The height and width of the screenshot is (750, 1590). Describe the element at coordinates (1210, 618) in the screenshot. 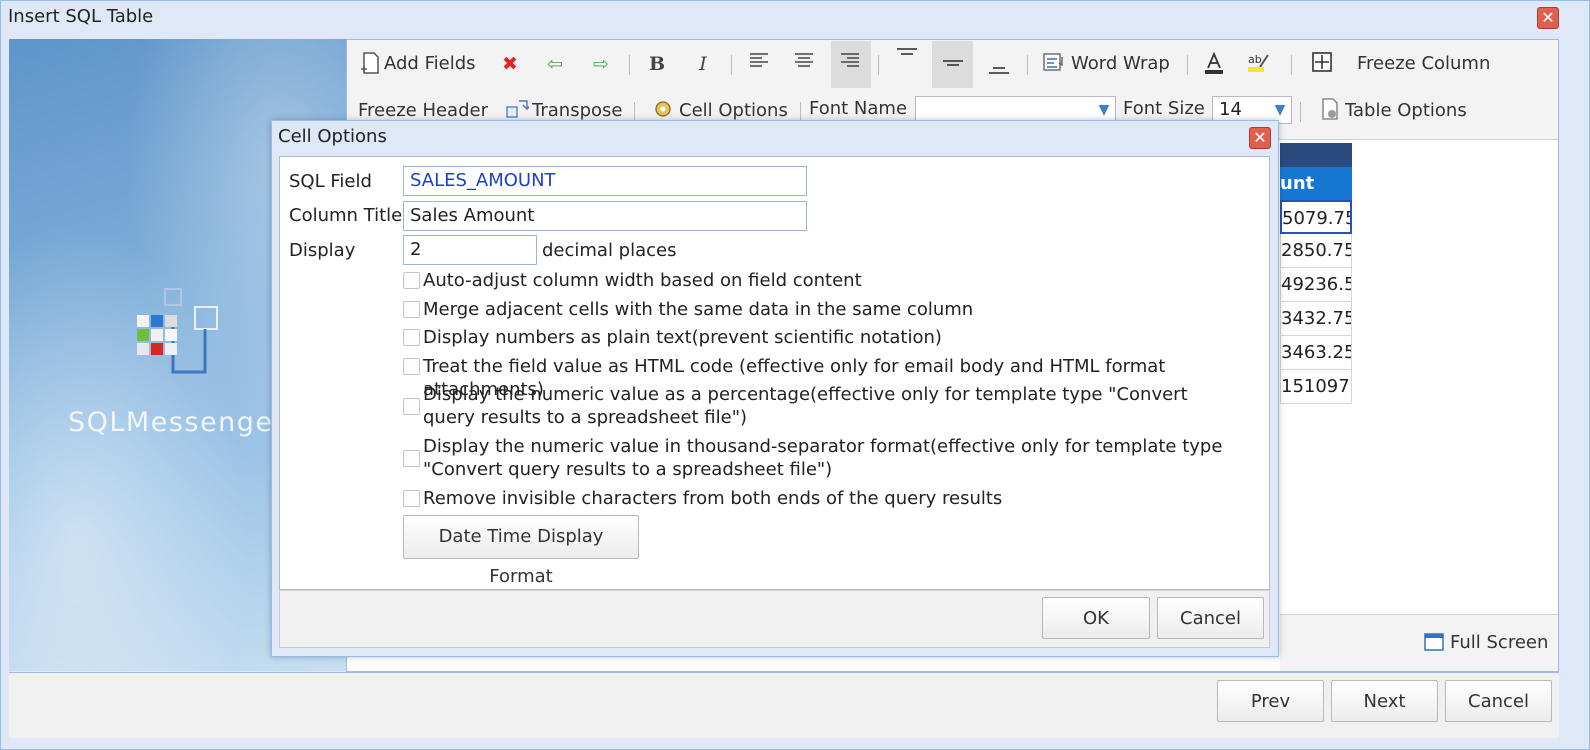

I see `dialog-cancel-button: Cancel` at that location.